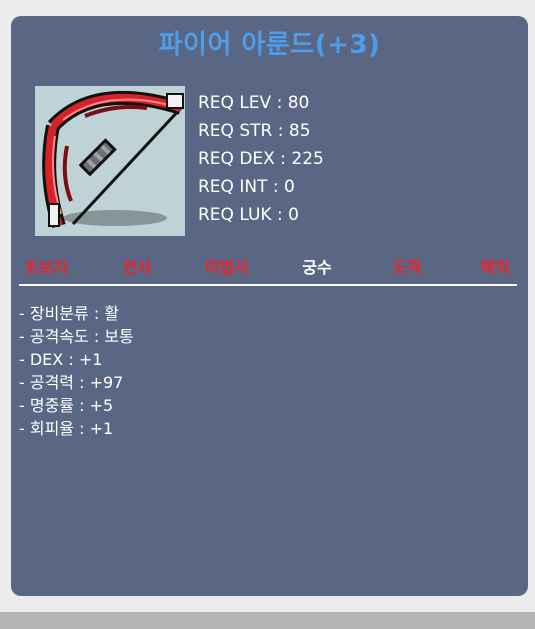 The image size is (535, 629). Describe the element at coordinates (317, 267) in the screenshot. I see `class-bowman: 궁수` at that location.